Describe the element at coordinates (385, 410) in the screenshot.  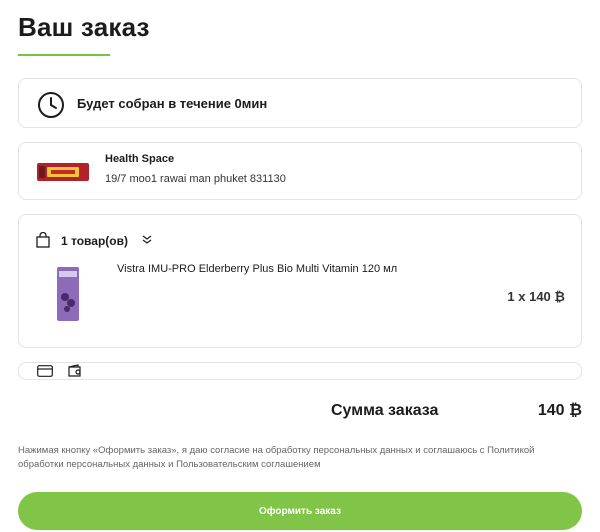
I see `order-total-label: Сумма заказа` at that location.